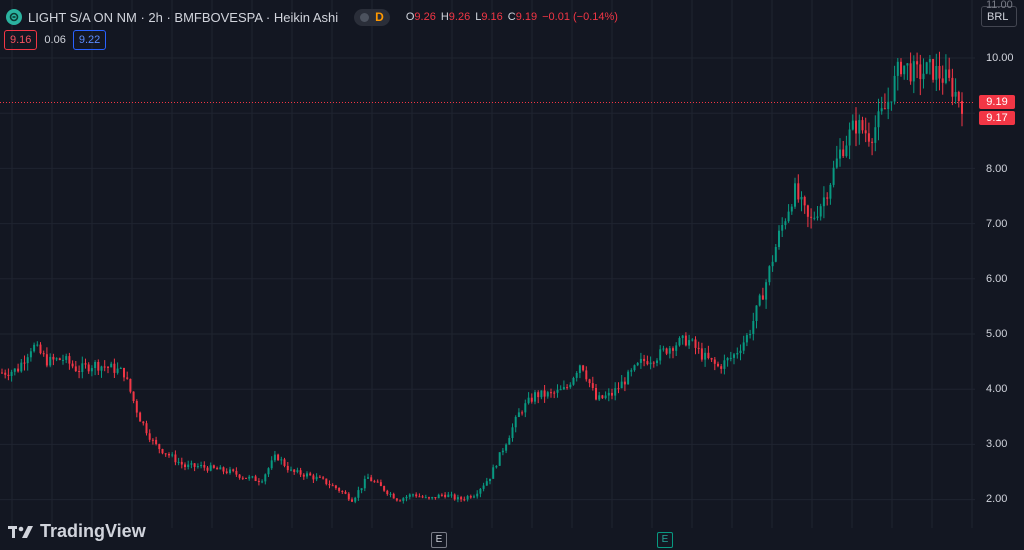 This screenshot has height=550, width=1024. I want to click on axis-label-7: 7.00, so click(997, 224).